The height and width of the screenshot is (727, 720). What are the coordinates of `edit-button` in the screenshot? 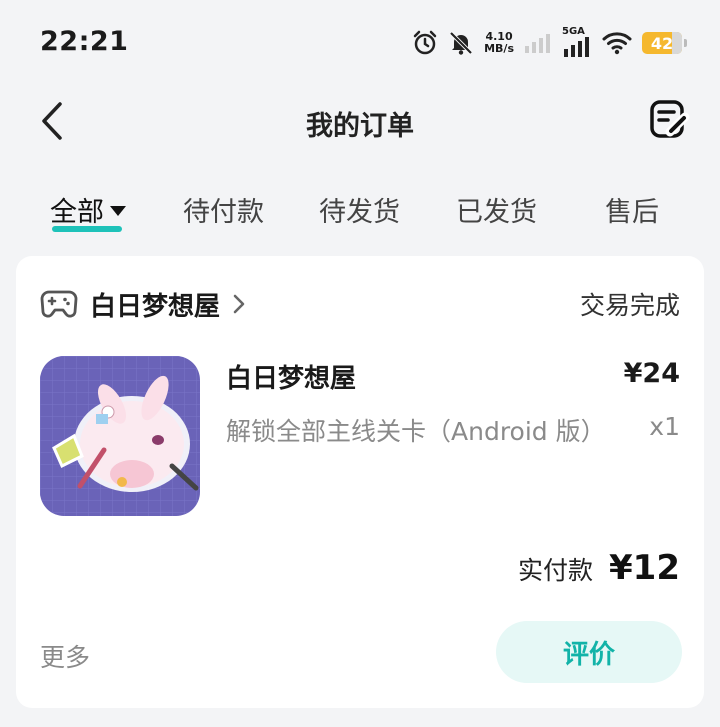 It's located at (669, 119).